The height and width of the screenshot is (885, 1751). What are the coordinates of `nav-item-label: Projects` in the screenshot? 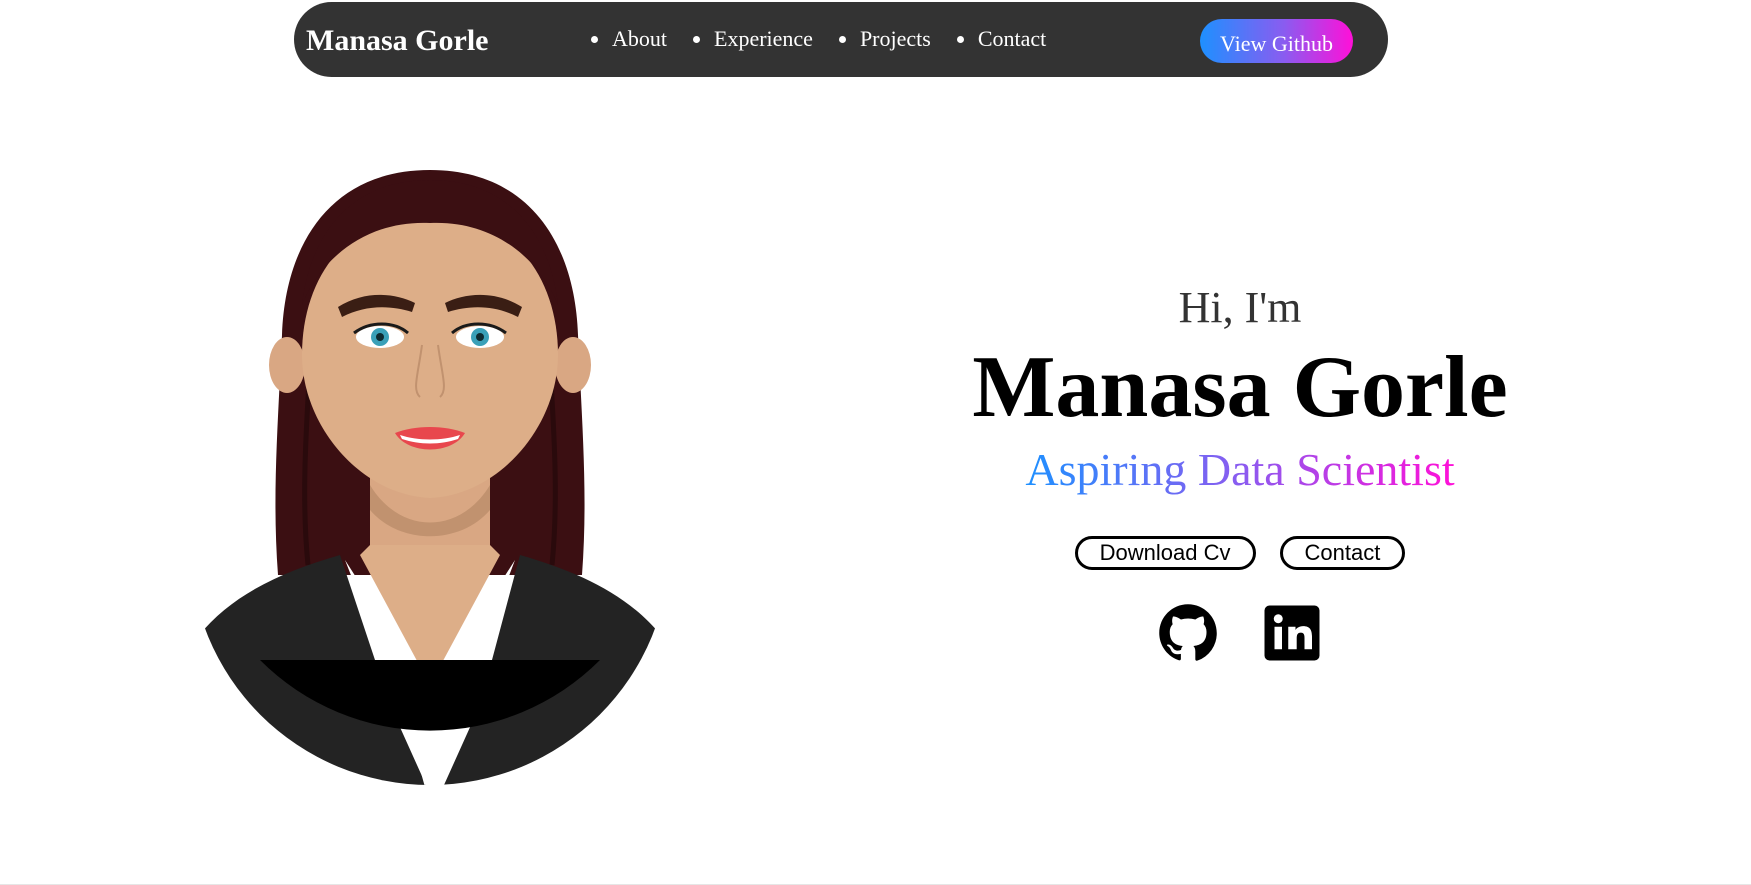 It's located at (895, 38).